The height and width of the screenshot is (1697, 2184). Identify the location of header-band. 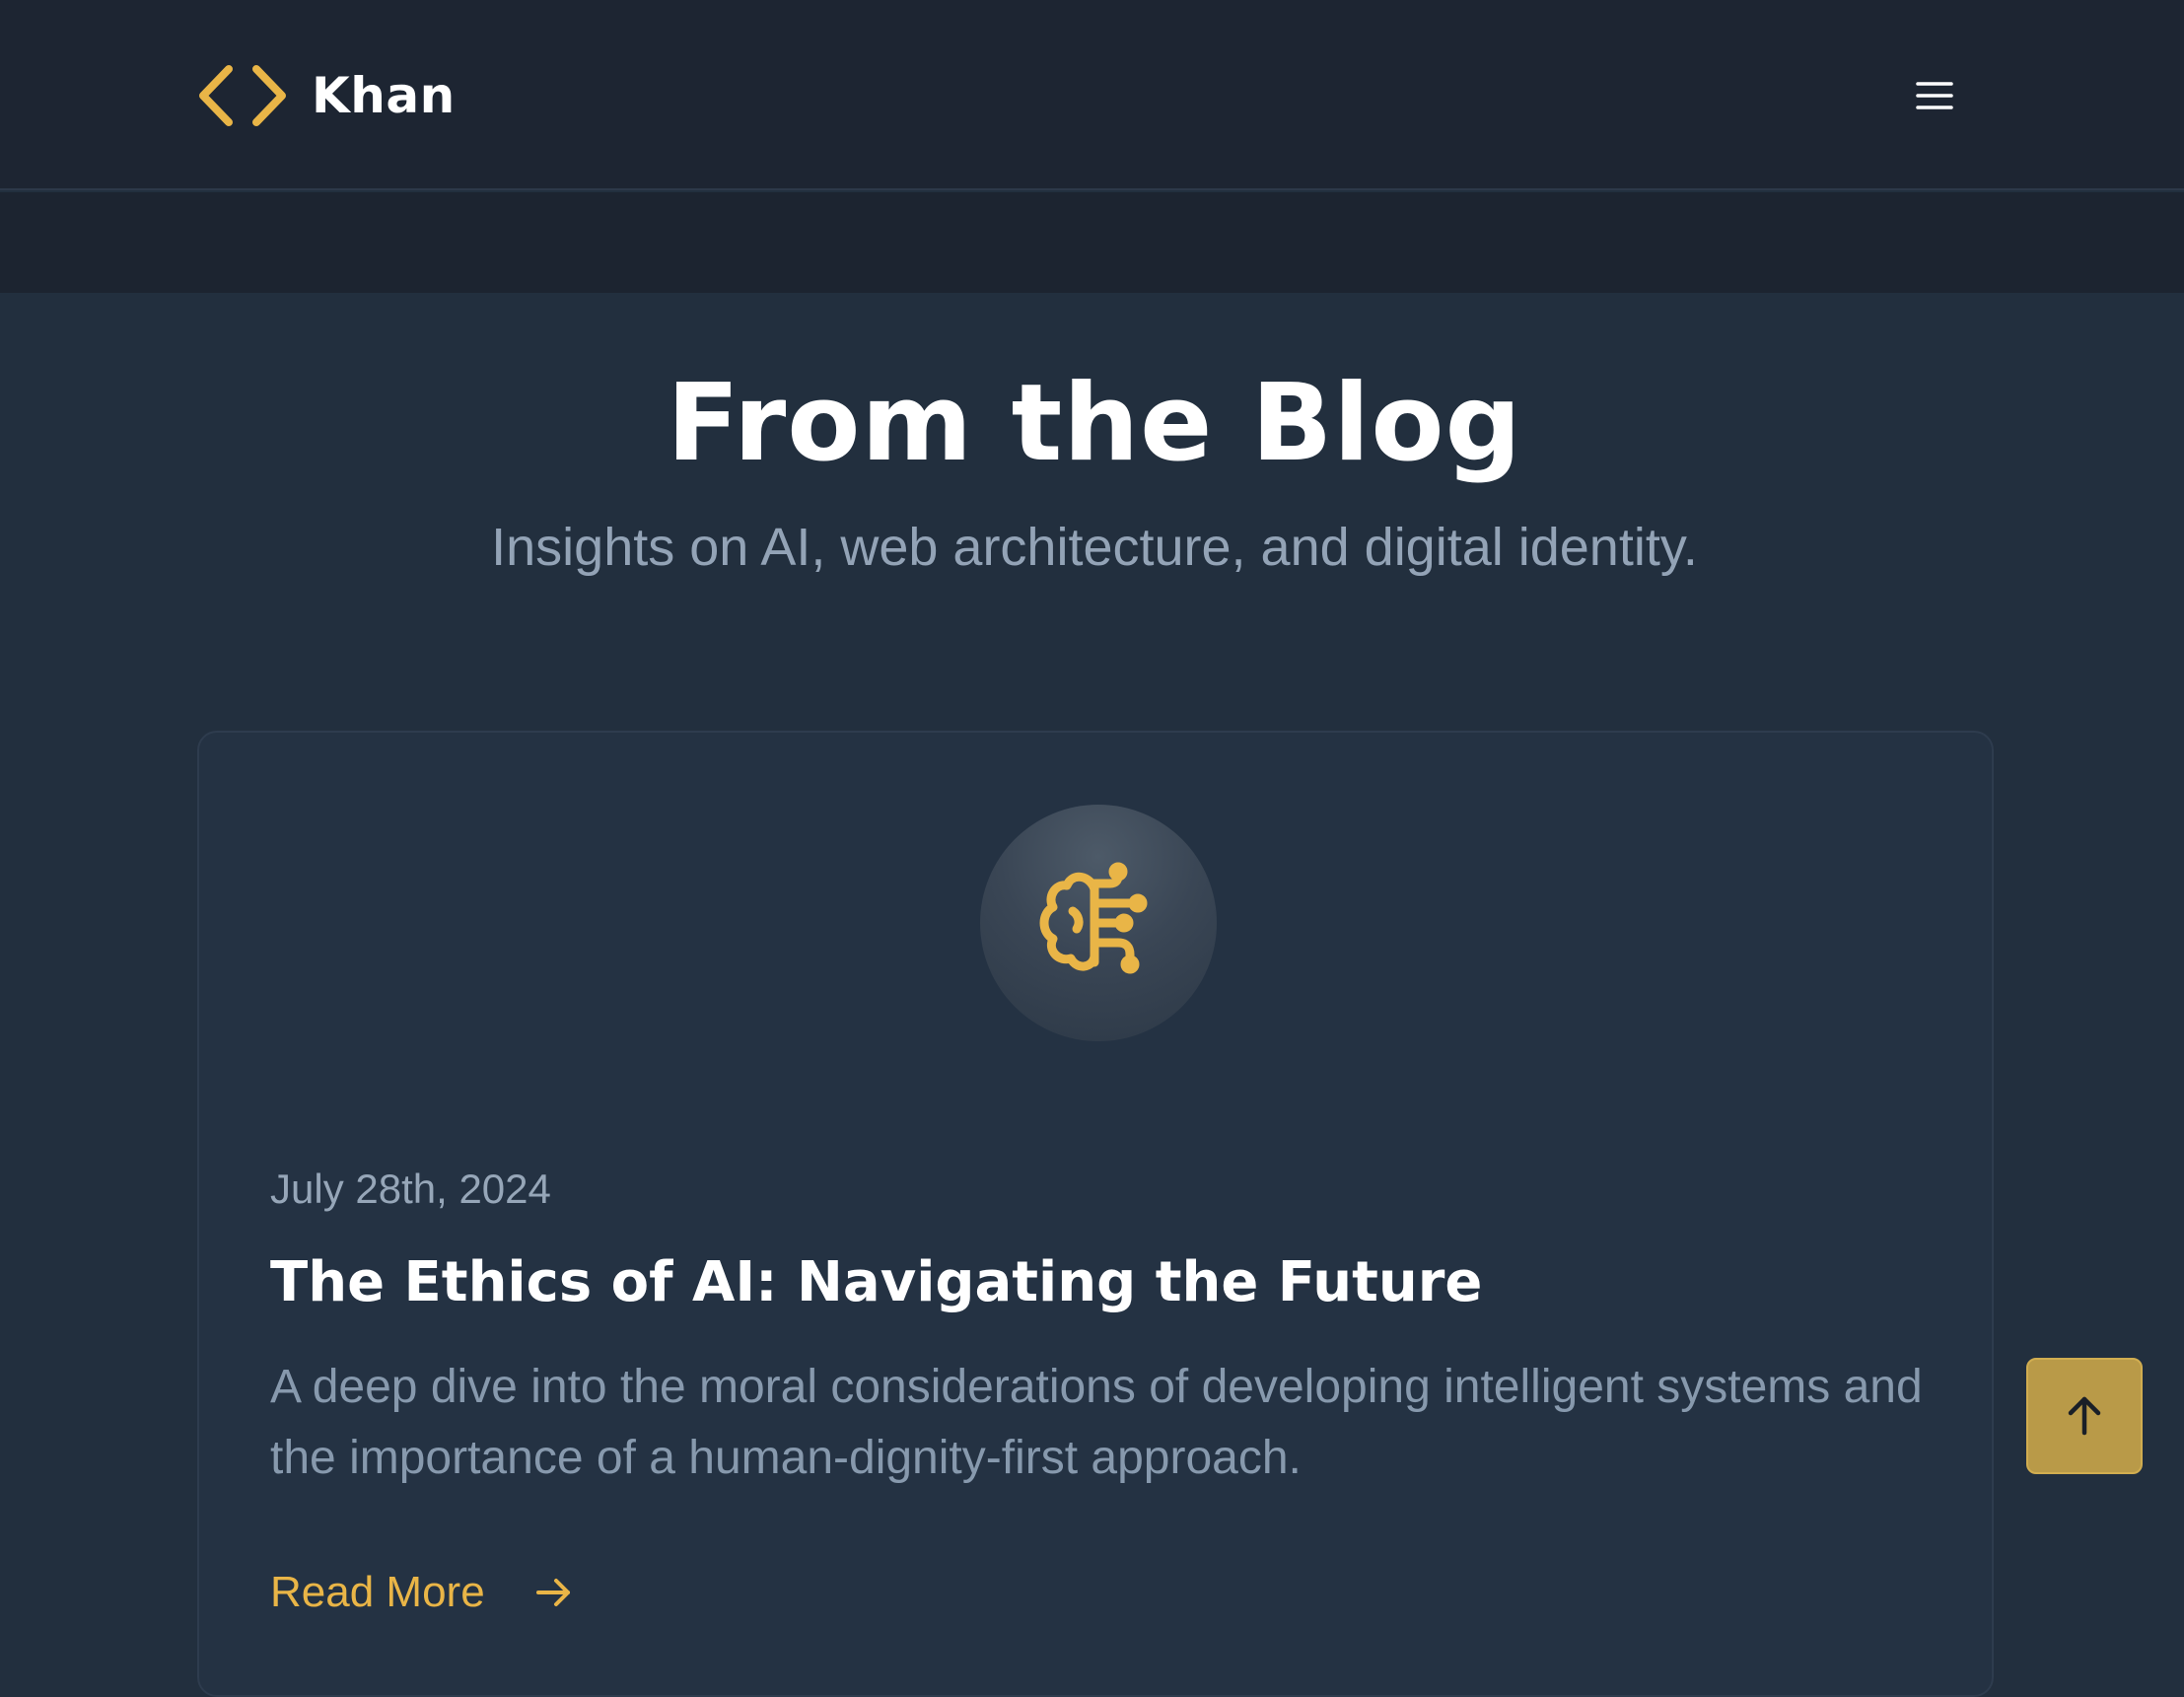
(1092, 242).